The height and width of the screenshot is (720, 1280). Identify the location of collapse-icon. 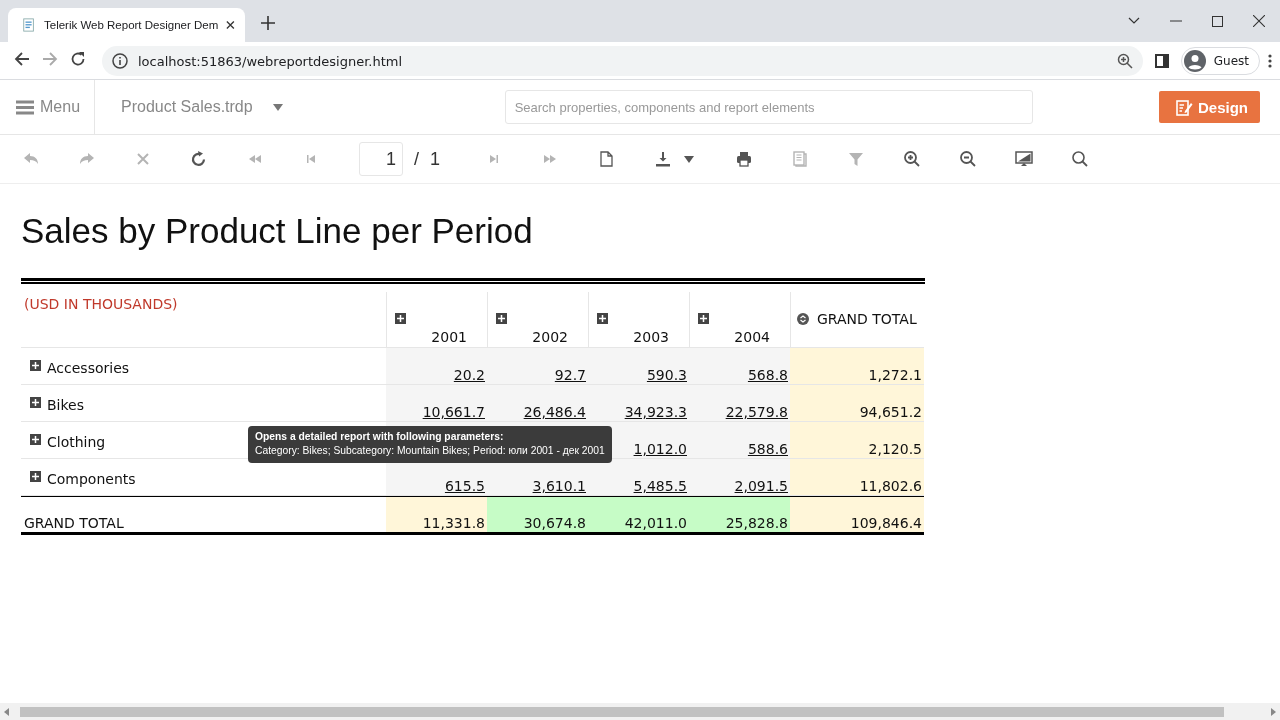
(803, 318).